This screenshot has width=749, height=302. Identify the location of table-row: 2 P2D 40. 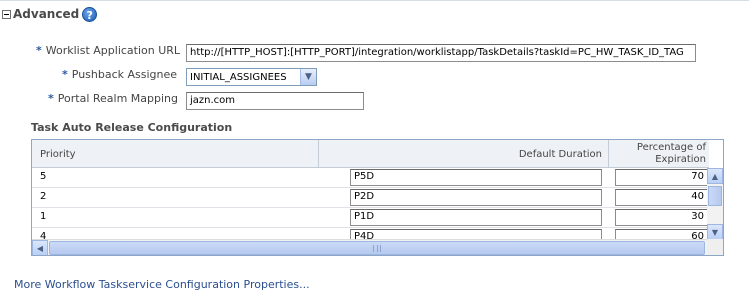
(370, 198).